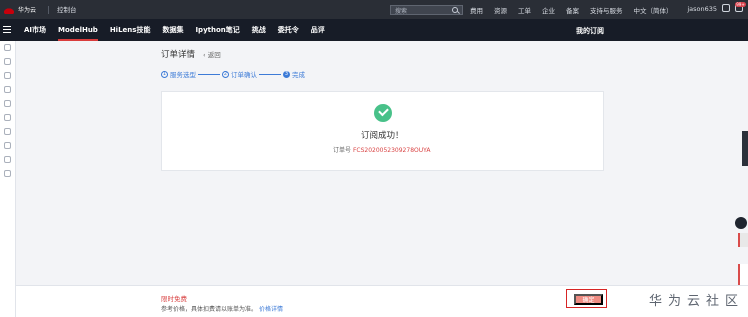  I want to click on language-select: 中文（简体）, so click(653, 10).